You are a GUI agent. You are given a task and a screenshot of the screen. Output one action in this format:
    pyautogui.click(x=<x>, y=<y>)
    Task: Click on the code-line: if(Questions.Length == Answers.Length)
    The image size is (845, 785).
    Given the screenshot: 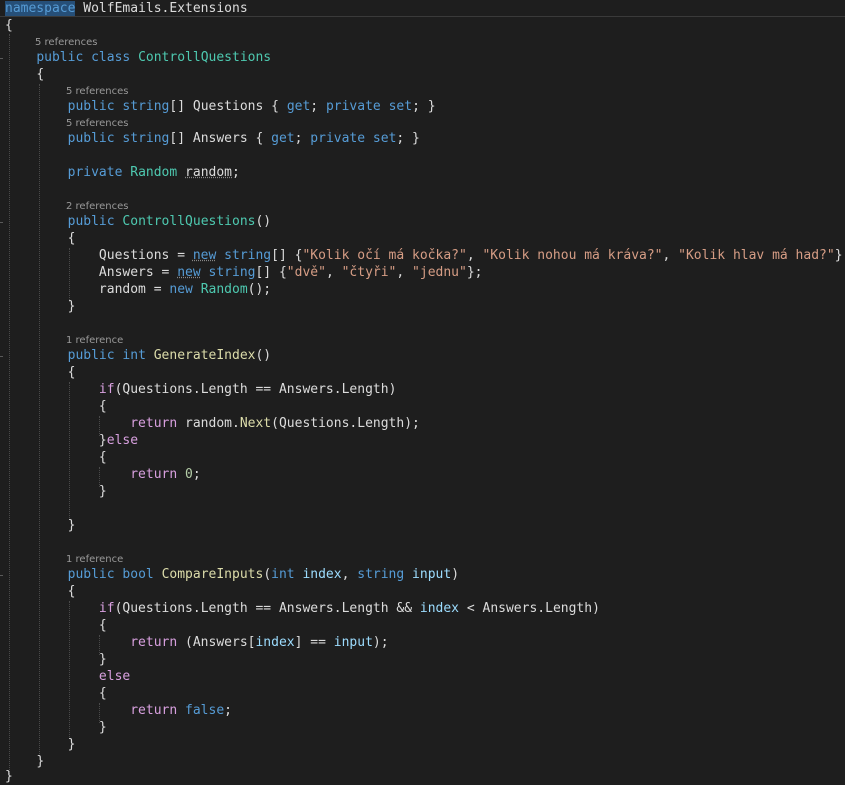 What is the action you would take?
    pyautogui.click(x=200, y=389)
    